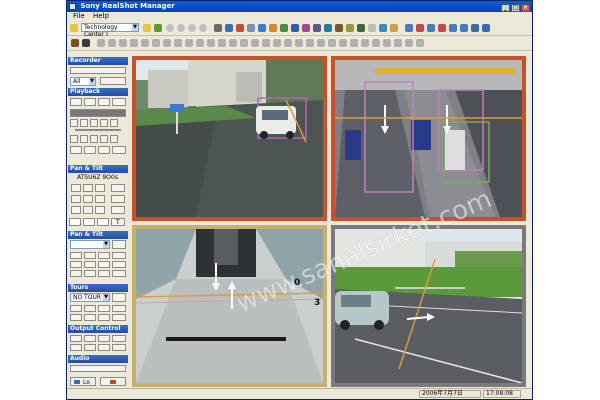 Image resolution: width=600 pixels, height=400 pixels. I want to click on pan-up-left-button, so click(76, 188).